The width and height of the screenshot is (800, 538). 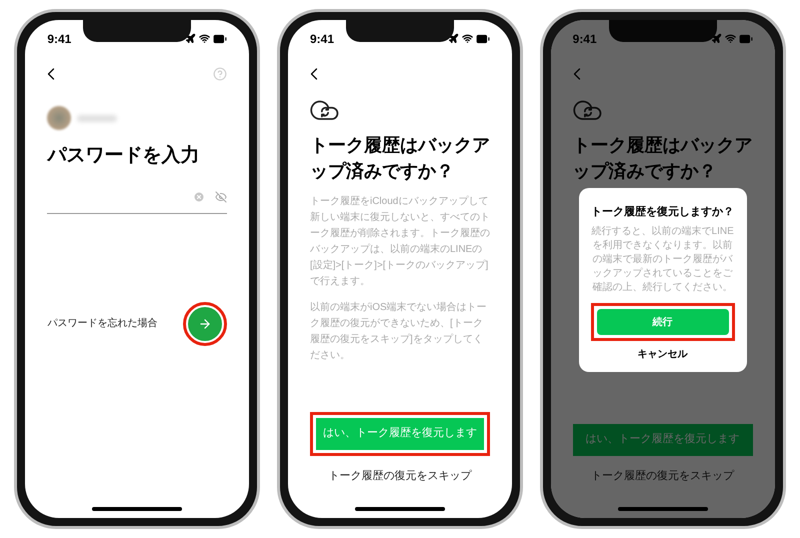 What do you see at coordinates (399, 332) in the screenshot?
I see `description-text: 以前の端末がiOS端末でない場合はトーク履歴の復元ができないため、[トーク履歴の復元をスキップ]をタップしてください。` at bounding box center [399, 332].